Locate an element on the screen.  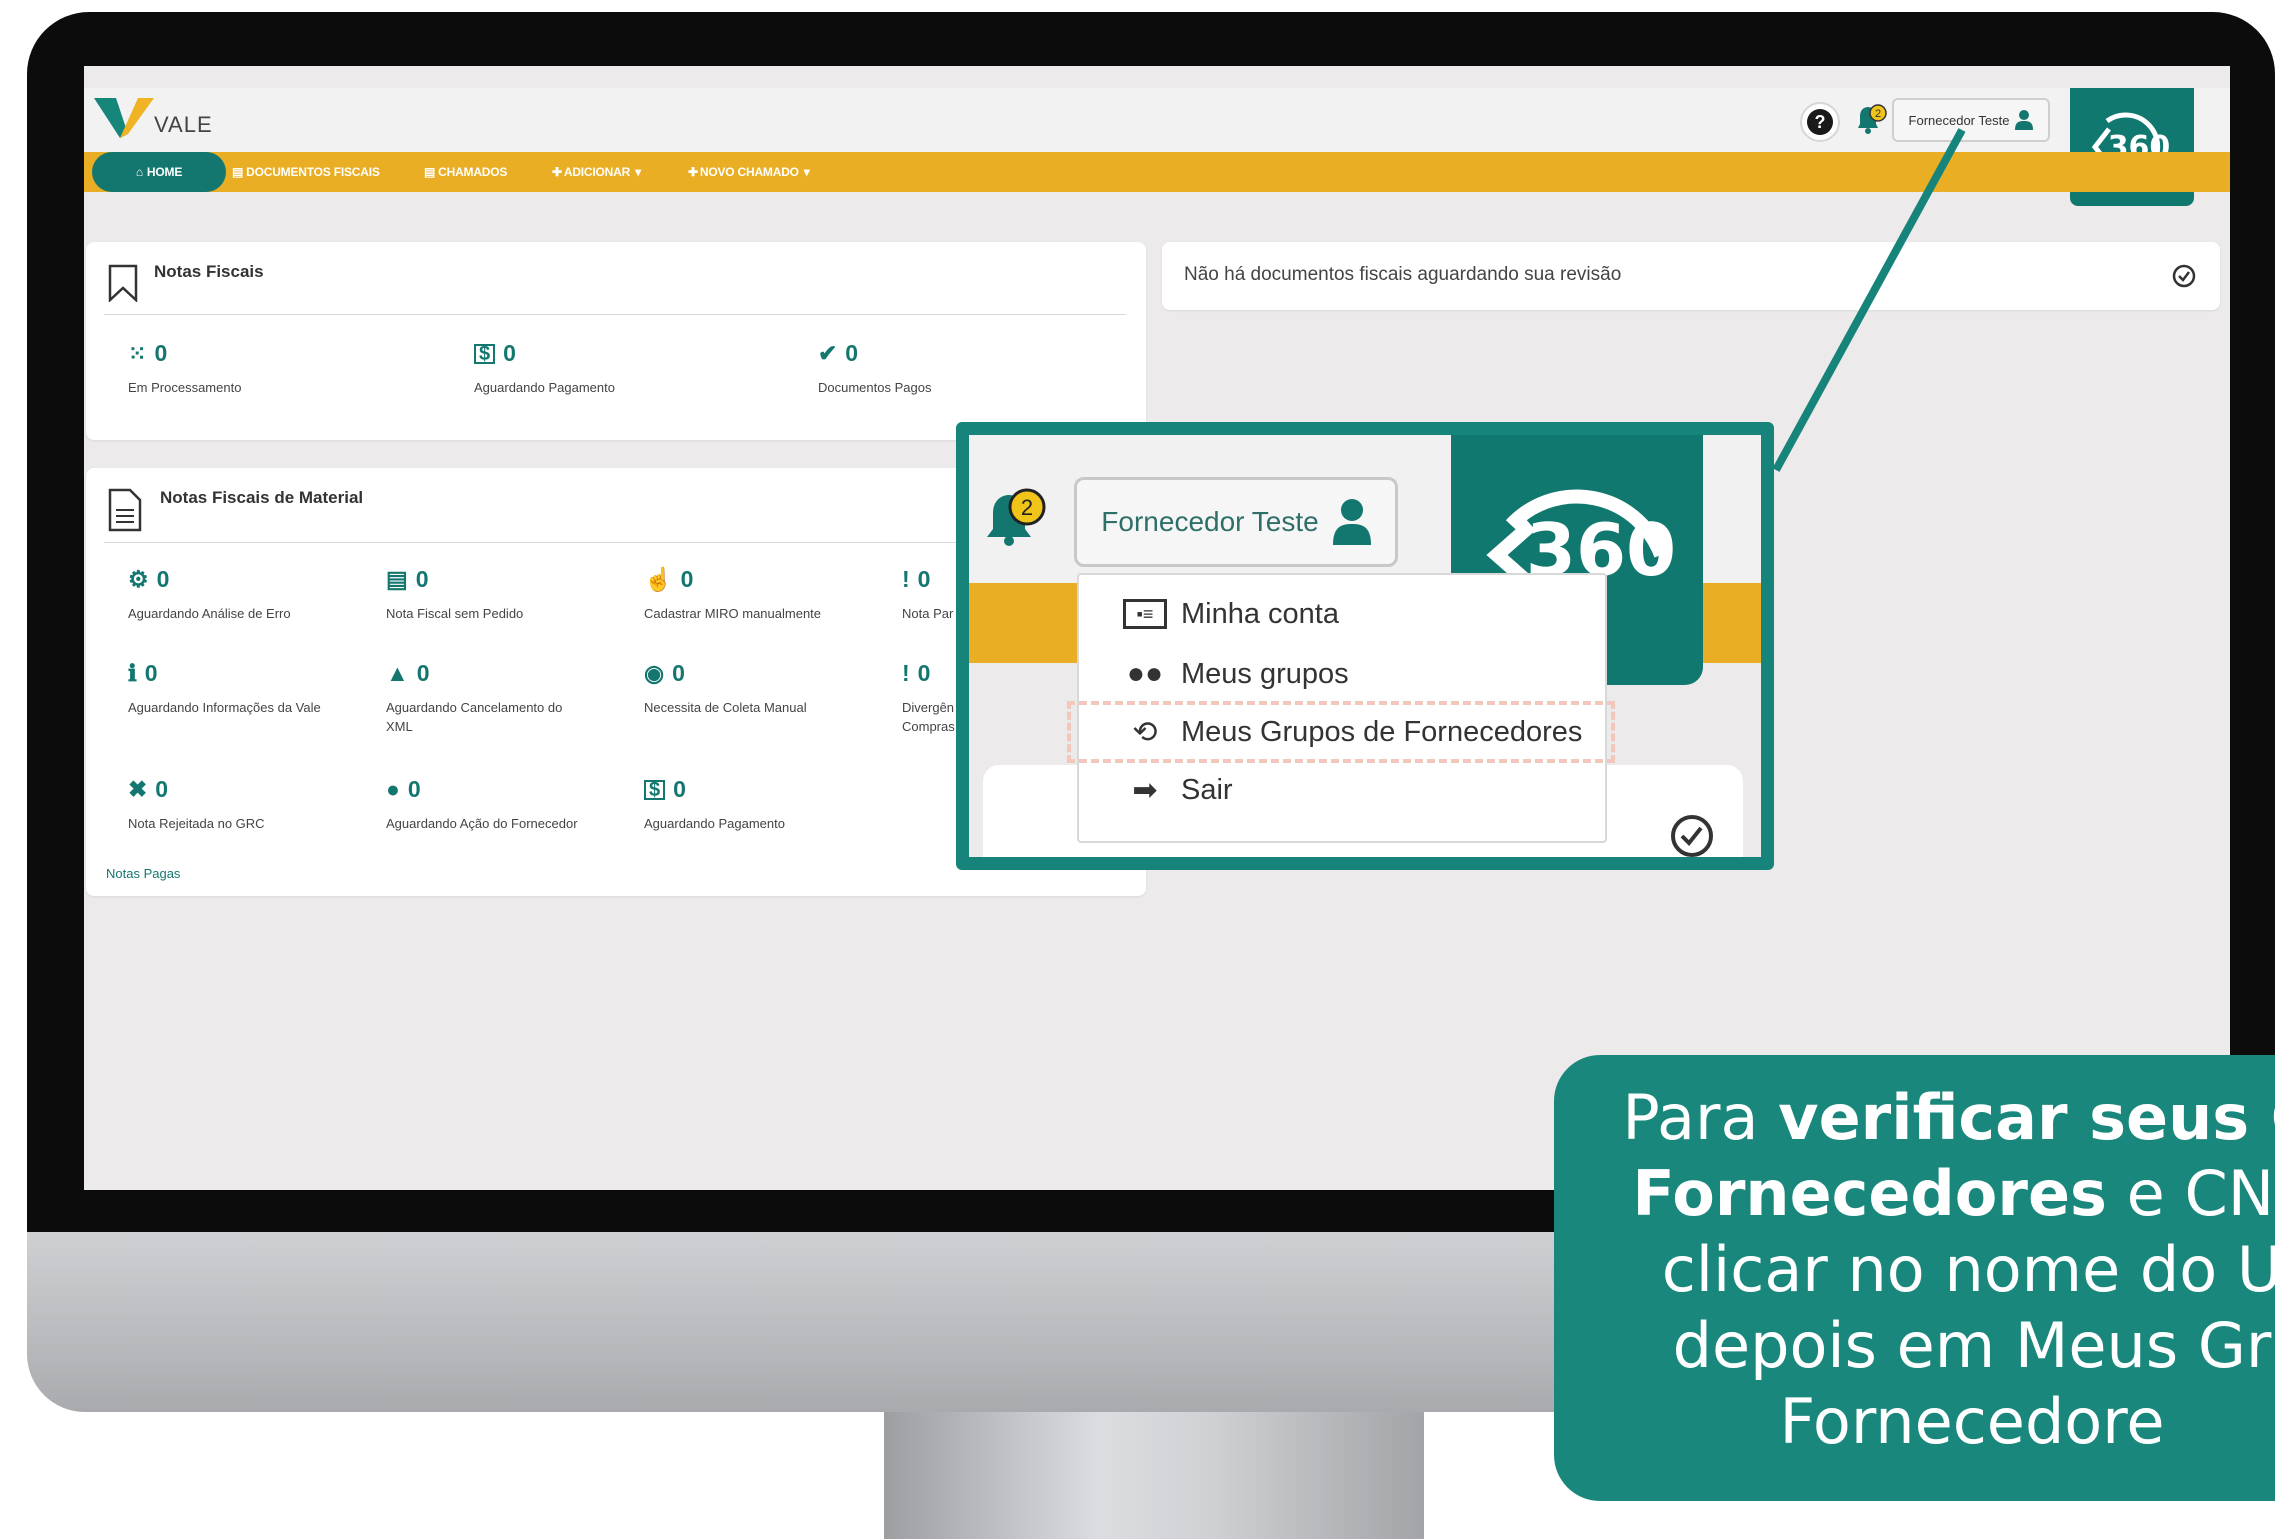
instruction-line-3: clicar no nome do U is located at coordinates (1968, 1269).